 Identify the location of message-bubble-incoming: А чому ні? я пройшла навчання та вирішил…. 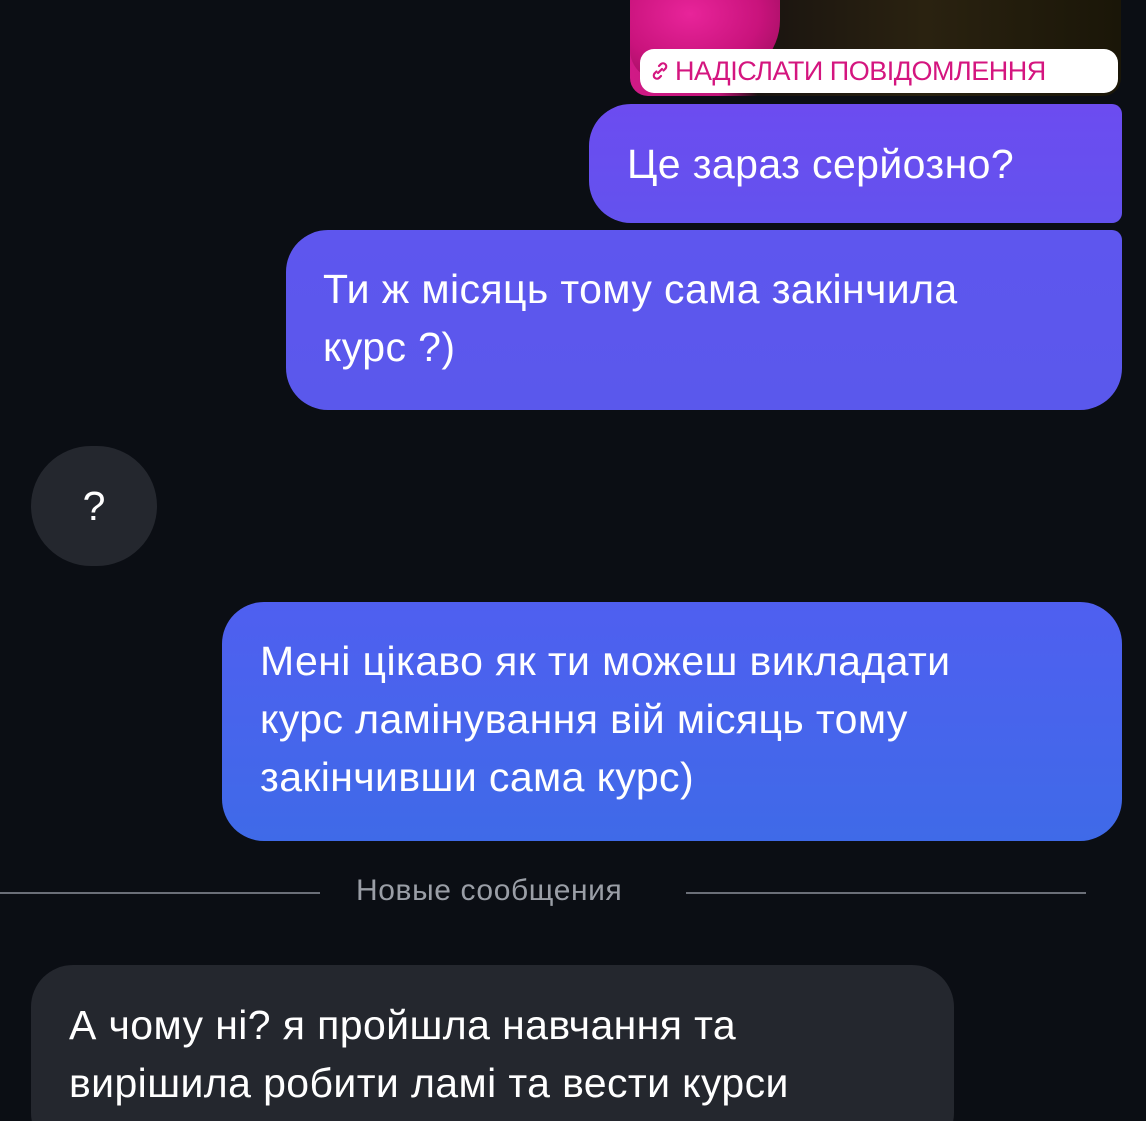
(492, 1043).